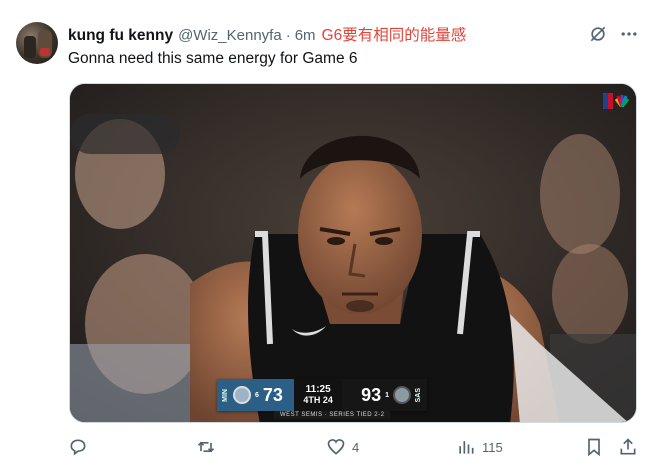  I want to click on network-logo, so click(616, 101).